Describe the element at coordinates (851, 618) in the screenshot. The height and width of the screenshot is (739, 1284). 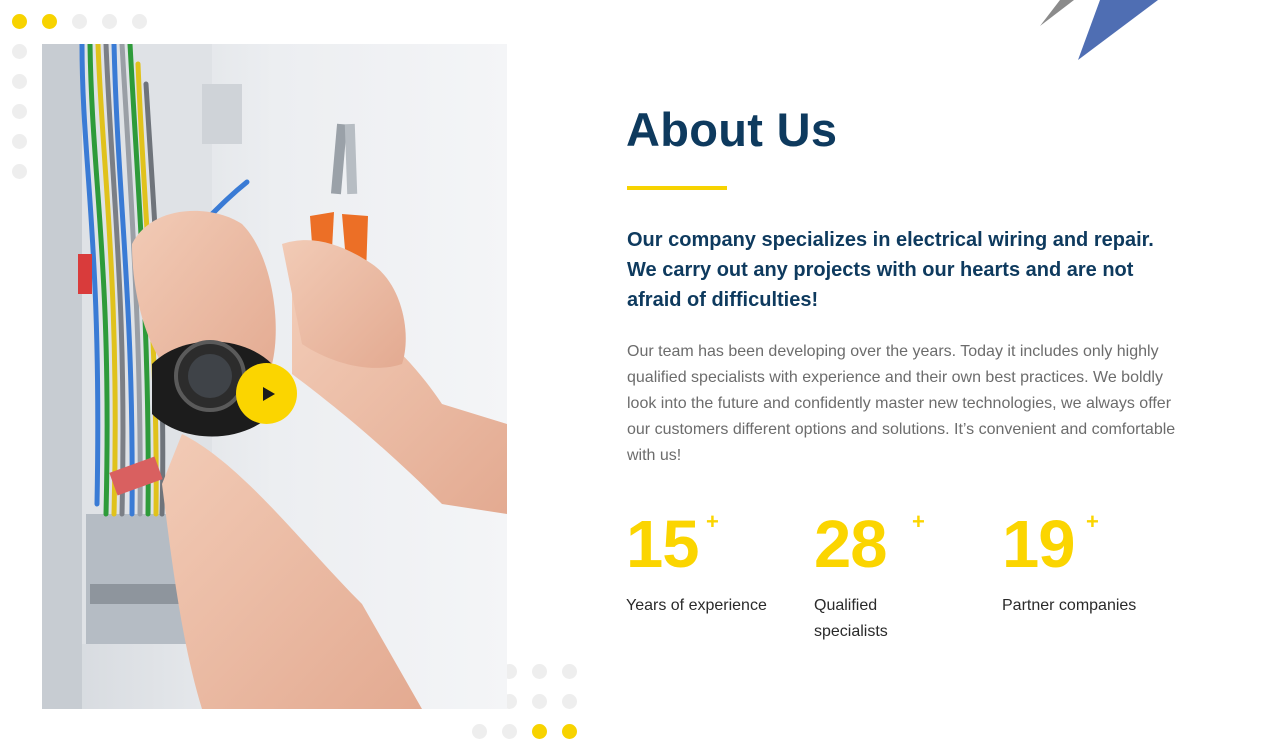
I see `stat-label: Qualified specialists` at that location.